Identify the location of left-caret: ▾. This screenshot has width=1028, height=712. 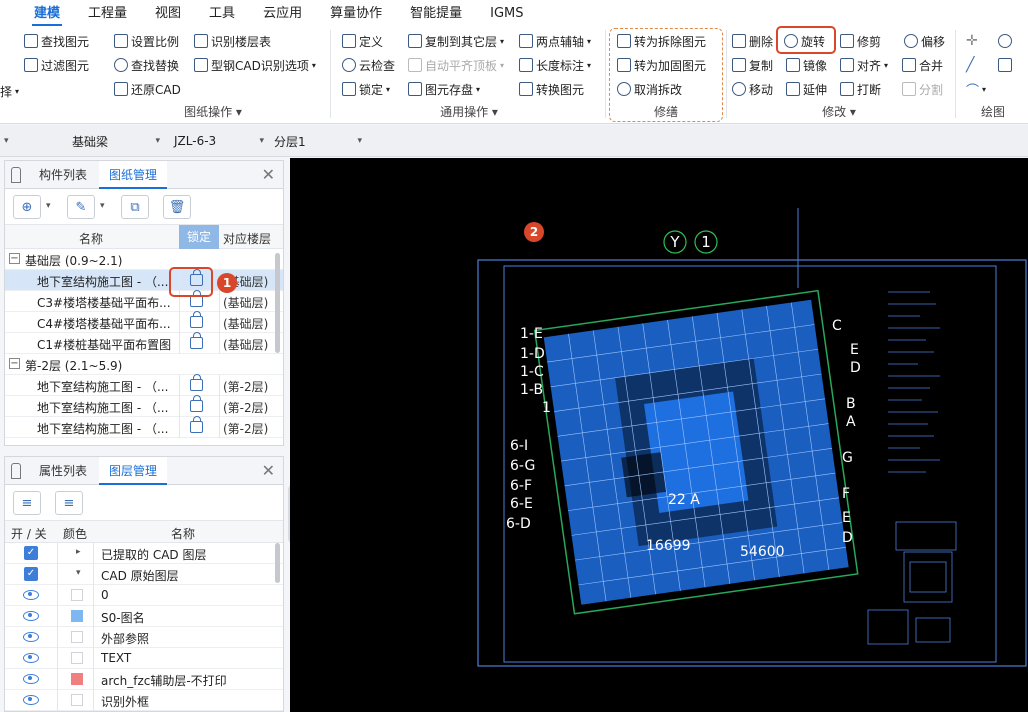
(10, 141).